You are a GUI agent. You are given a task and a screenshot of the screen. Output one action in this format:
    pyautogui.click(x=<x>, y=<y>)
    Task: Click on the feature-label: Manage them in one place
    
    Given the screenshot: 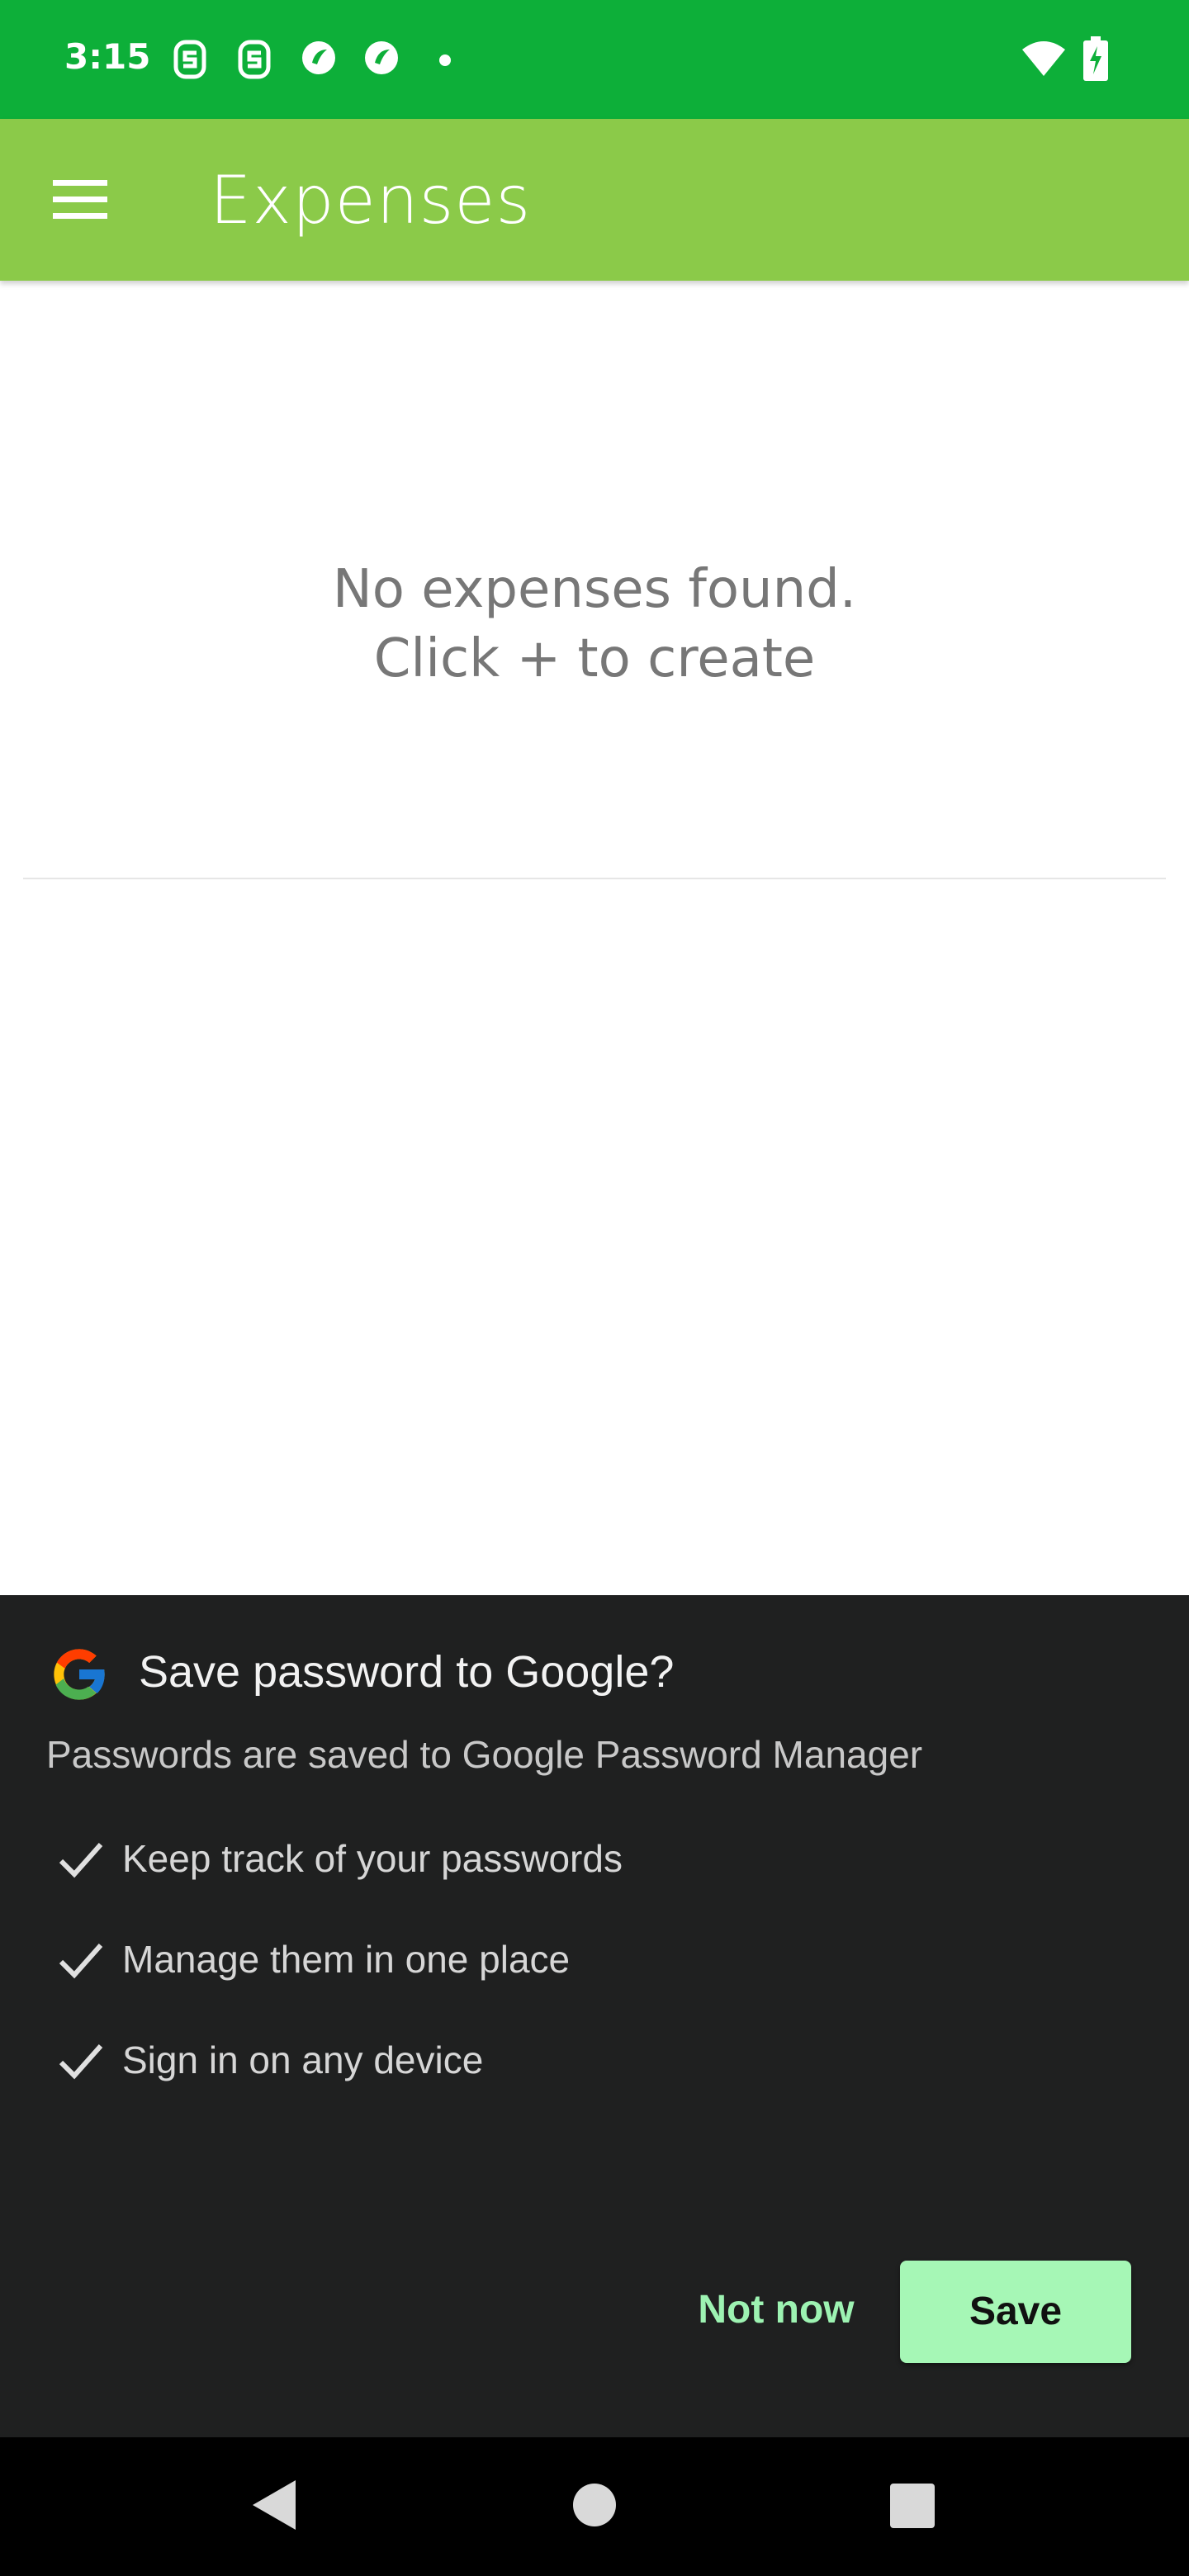 What is the action you would take?
    pyautogui.click(x=346, y=1959)
    